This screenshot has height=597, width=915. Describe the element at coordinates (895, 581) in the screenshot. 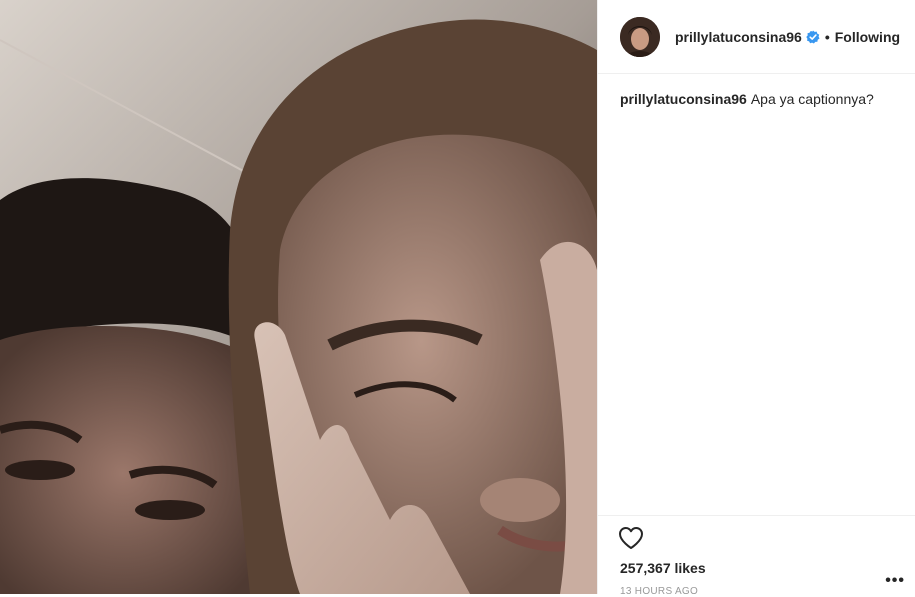

I see `more-options-icon: •••` at that location.